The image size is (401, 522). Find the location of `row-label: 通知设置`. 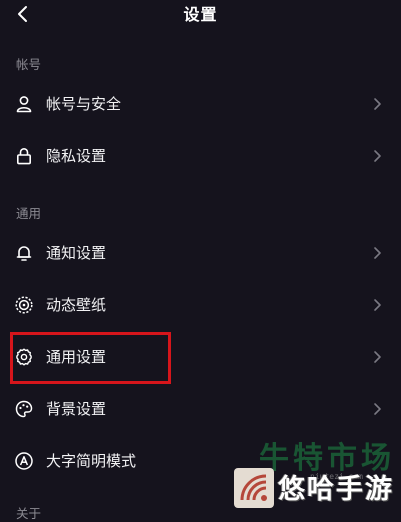

row-label: 通知设置 is located at coordinates (76, 253).